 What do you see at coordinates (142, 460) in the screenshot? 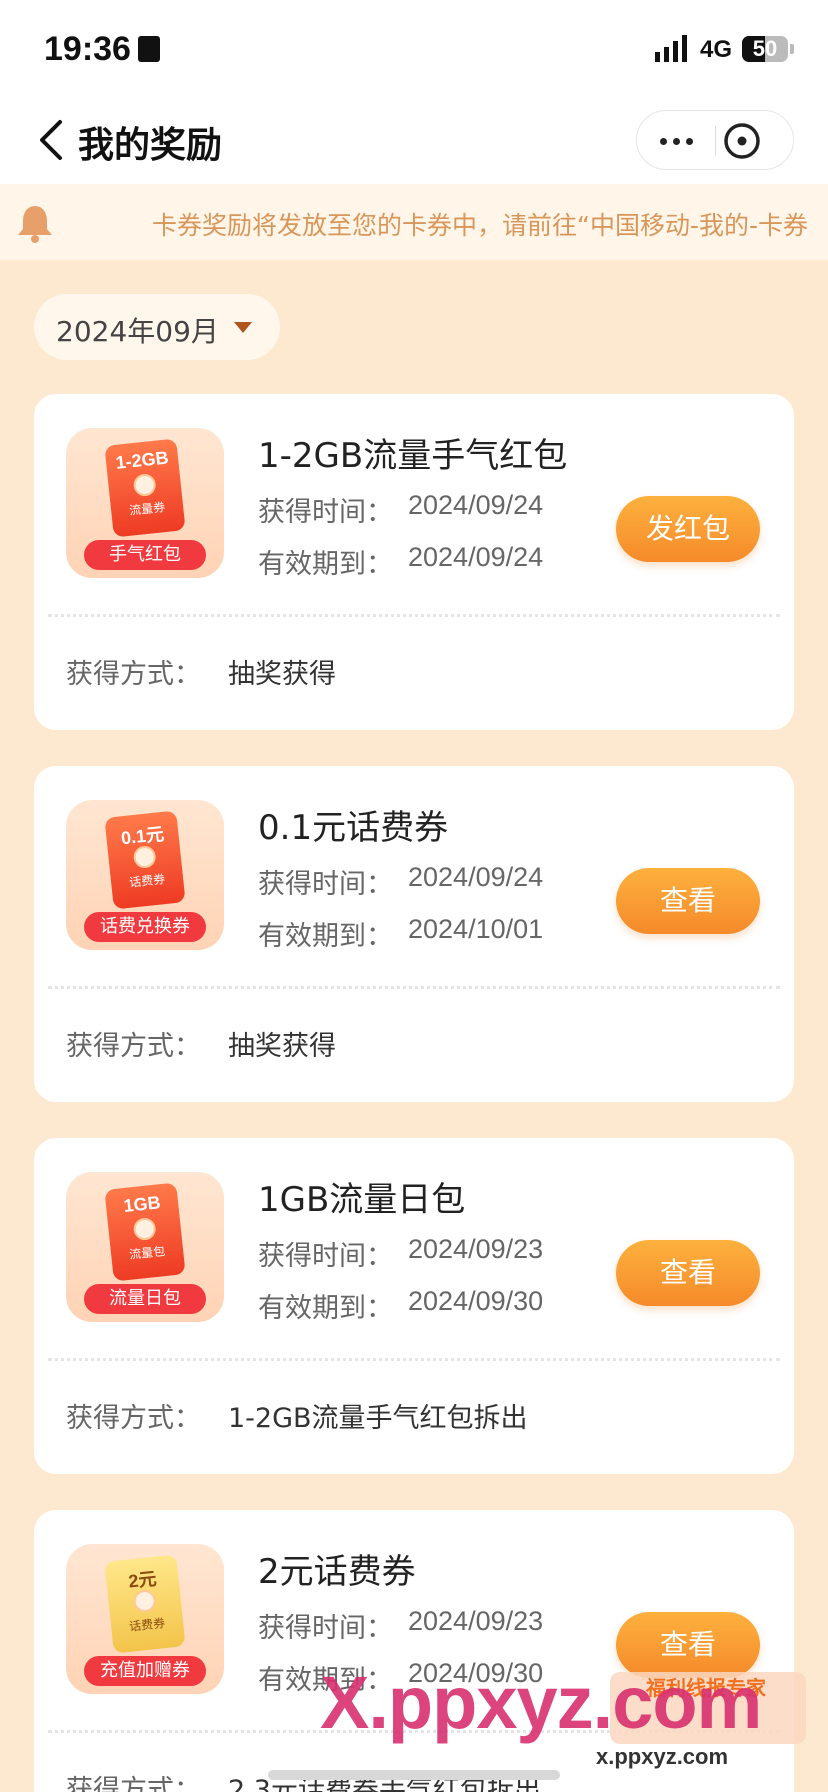
I see `ticket-amount: 1-2GB` at bounding box center [142, 460].